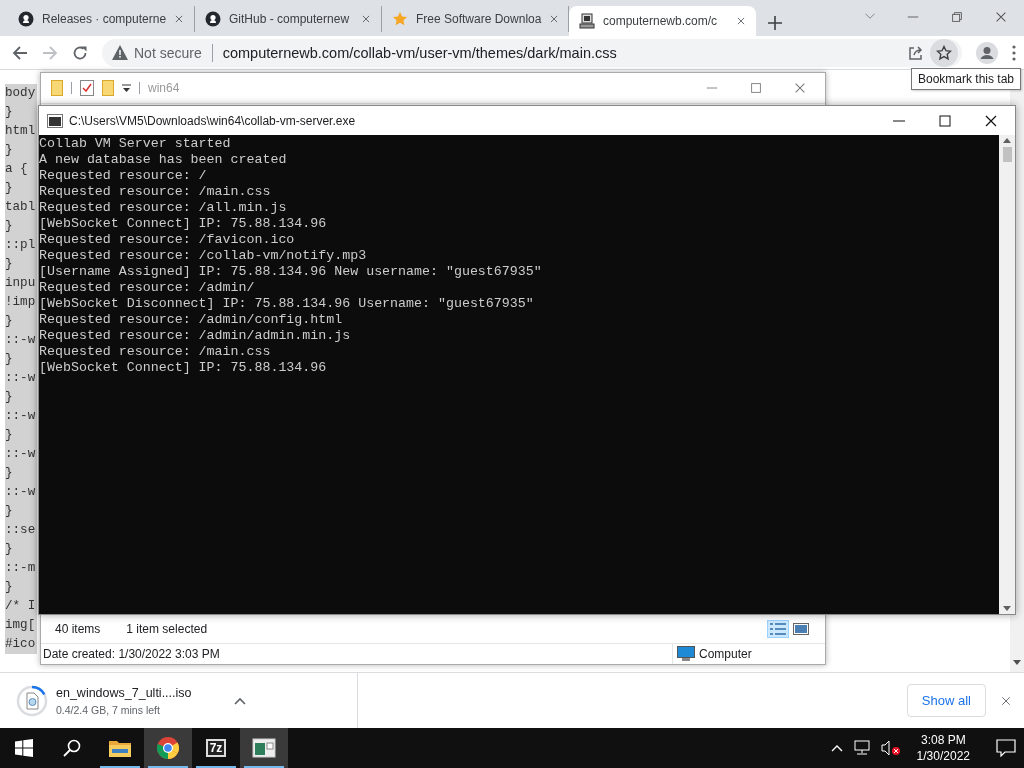 The image size is (1024, 768). What do you see at coordinates (288, 19) in the screenshot?
I see `browser-tab: GitHub - computernew` at bounding box center [288, 19].